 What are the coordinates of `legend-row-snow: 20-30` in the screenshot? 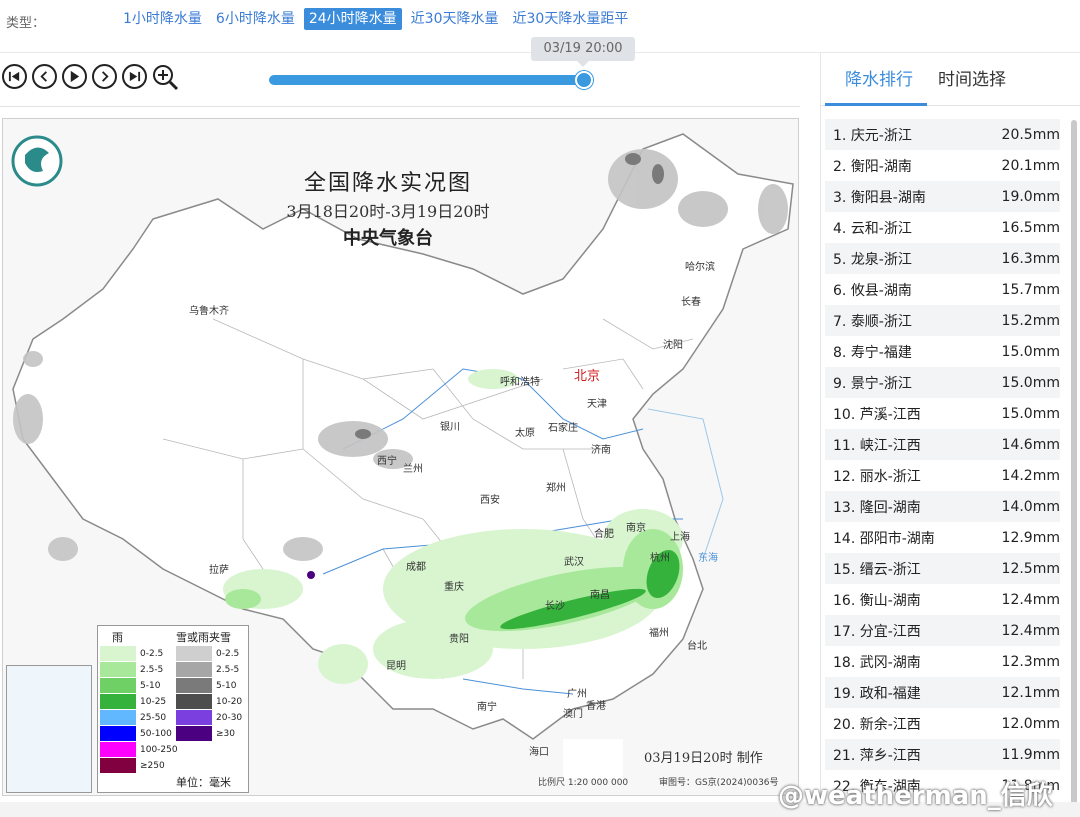 It's located at (209, 717).